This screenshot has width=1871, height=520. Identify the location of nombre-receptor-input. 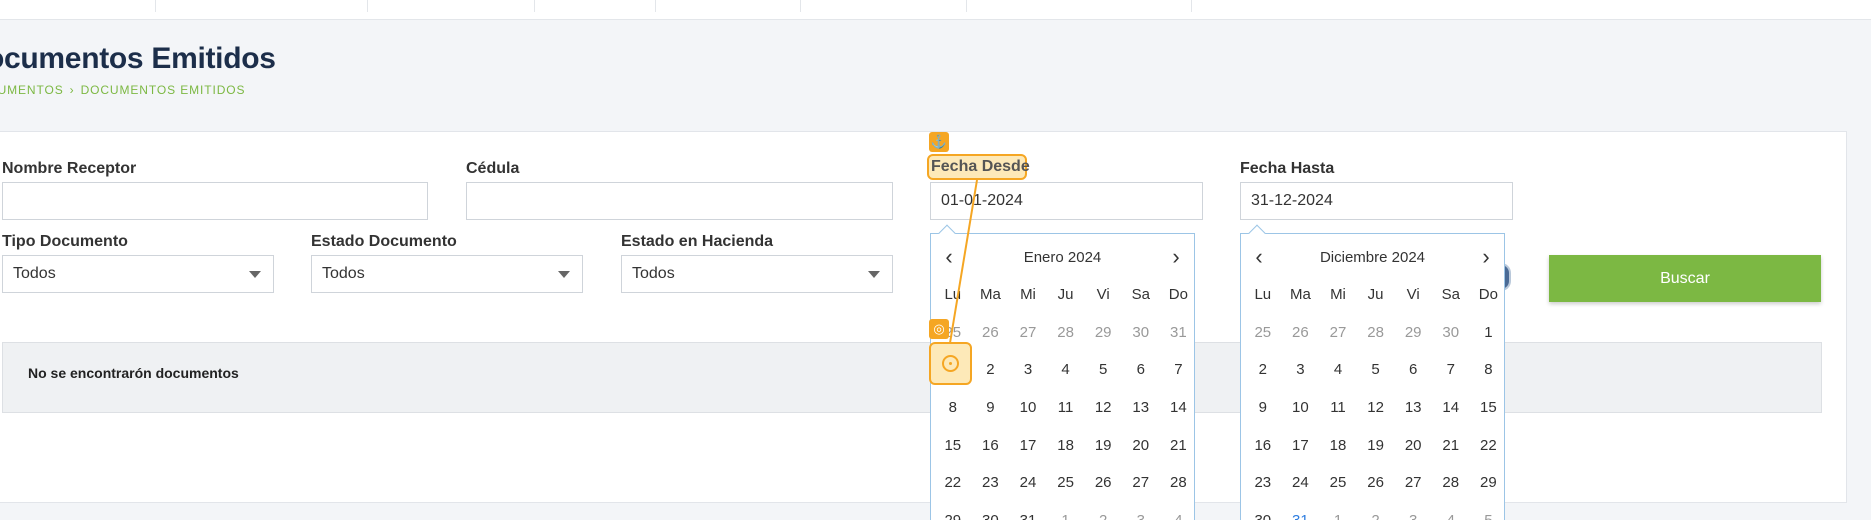
(215, 201).